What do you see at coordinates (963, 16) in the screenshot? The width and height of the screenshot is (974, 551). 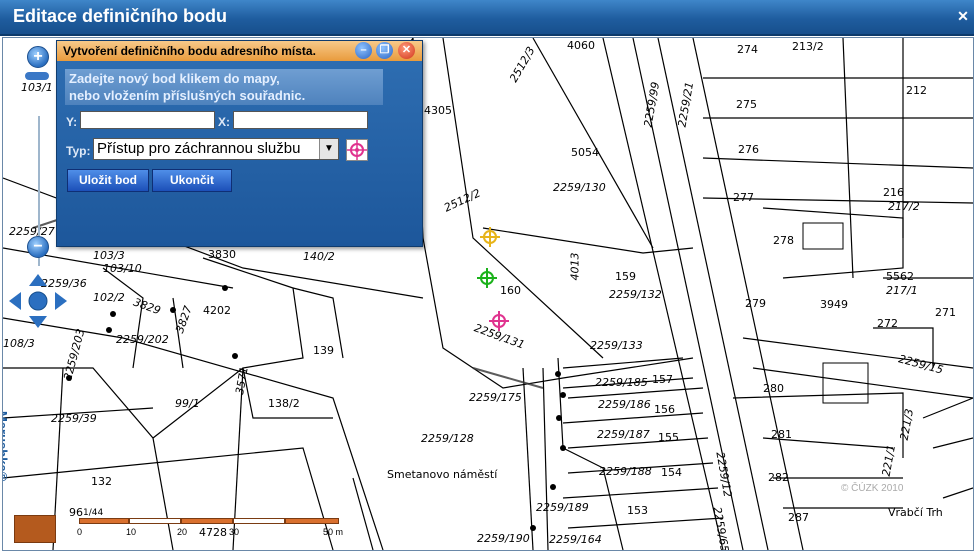 I see `window-close-icon: ✕` at bounding box center [963, 16].